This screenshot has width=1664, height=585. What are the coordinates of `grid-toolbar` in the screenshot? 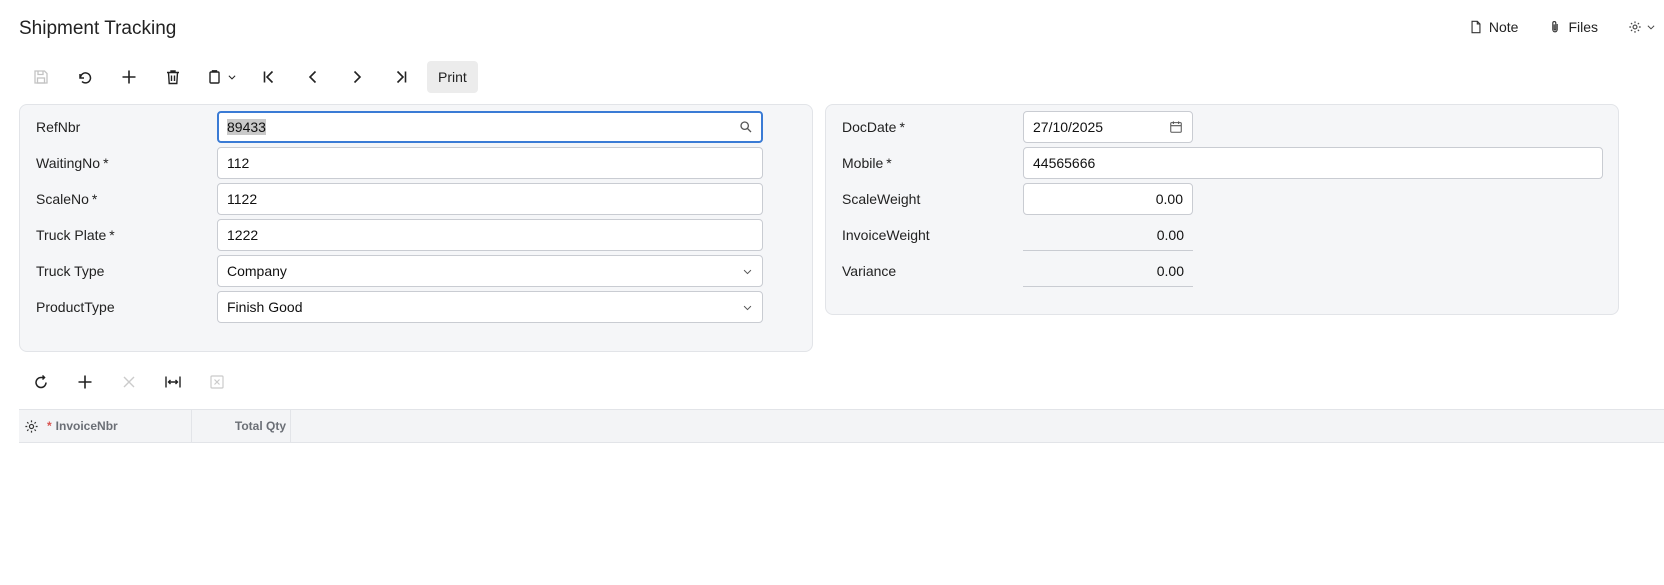 It's located at (129, 382).